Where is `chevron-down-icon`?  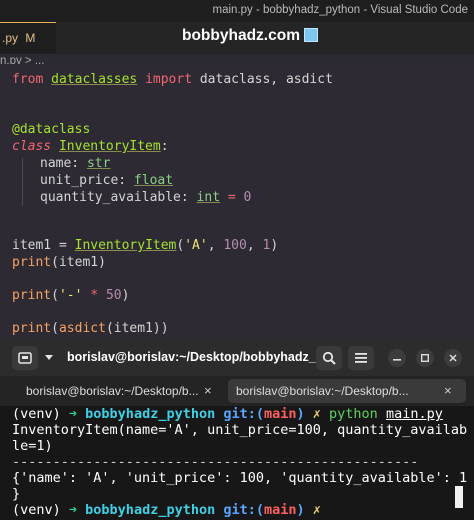 chevron-down-icon is located at coordinates (49, 357).